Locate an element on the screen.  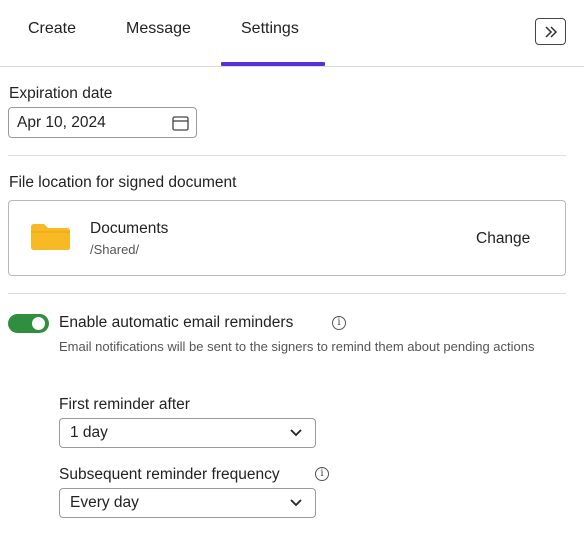
expiration-date-value: Apr 10, 2024 is located at coordinates (61, 122).